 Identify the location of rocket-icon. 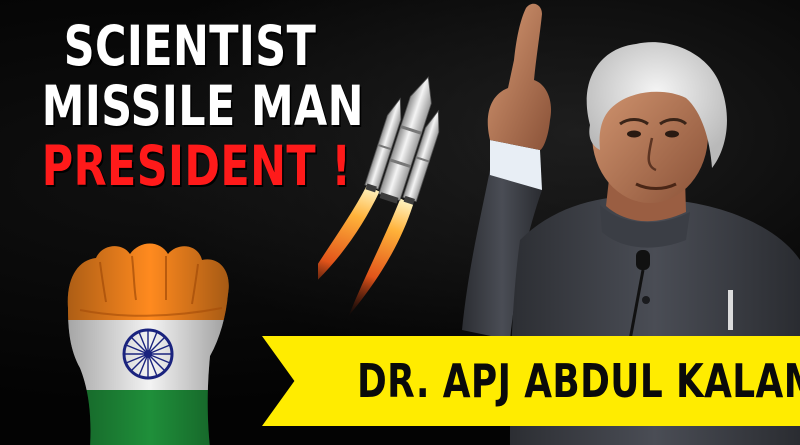
(368, 196).